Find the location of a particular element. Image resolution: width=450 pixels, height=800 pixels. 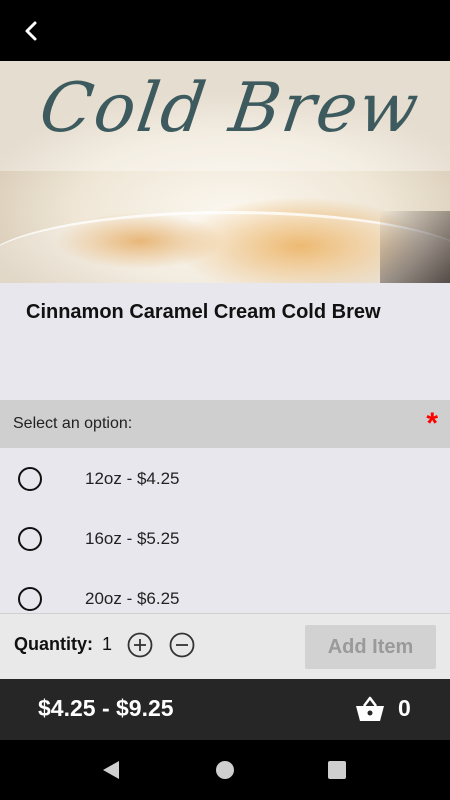

cart-count: 0 is located at coordinates (404, 708).